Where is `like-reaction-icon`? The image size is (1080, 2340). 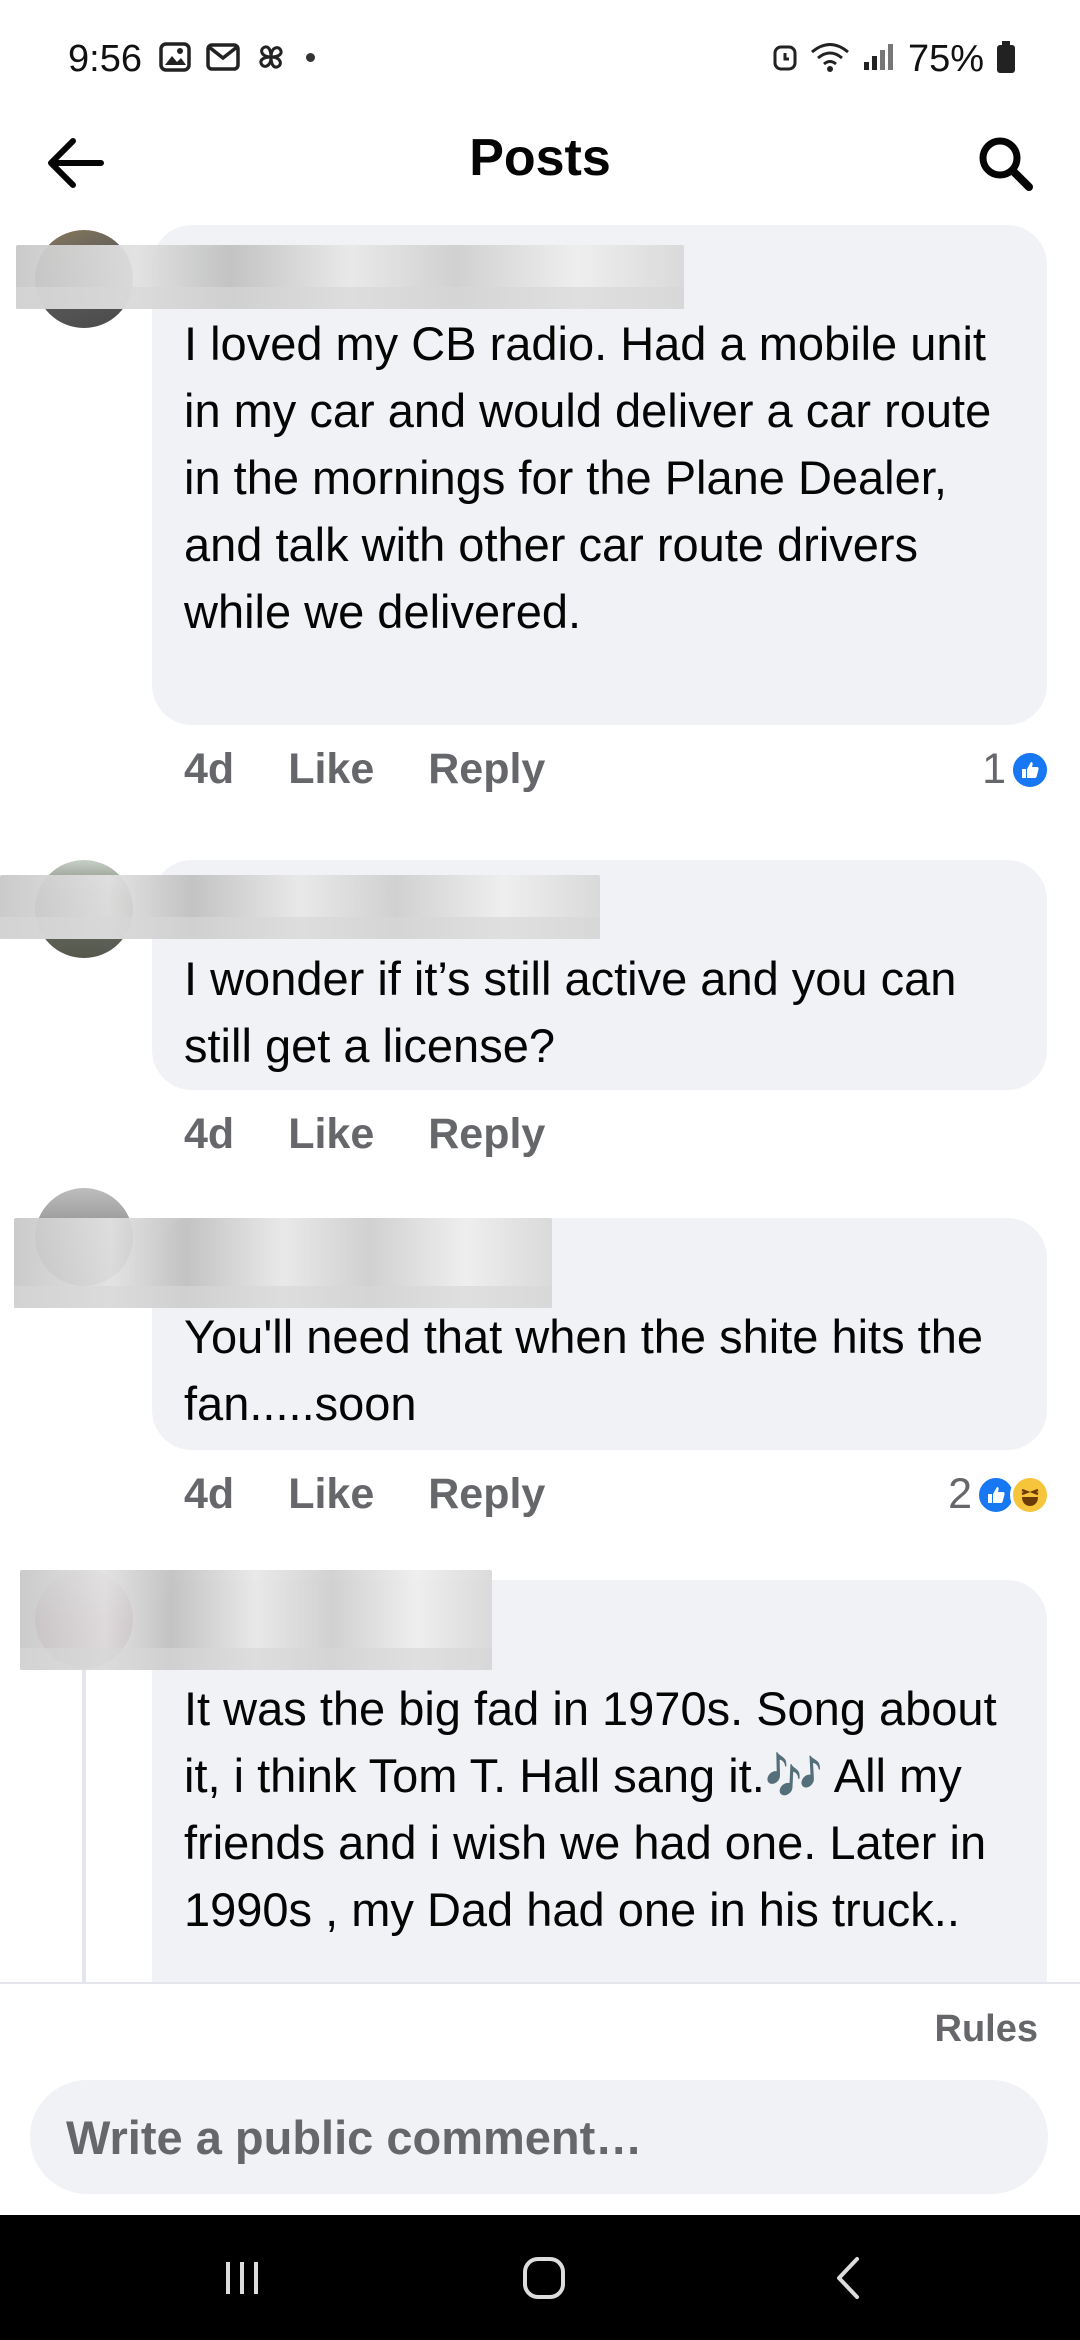
like-reaction-icon is located at coordinates (1030, 769).